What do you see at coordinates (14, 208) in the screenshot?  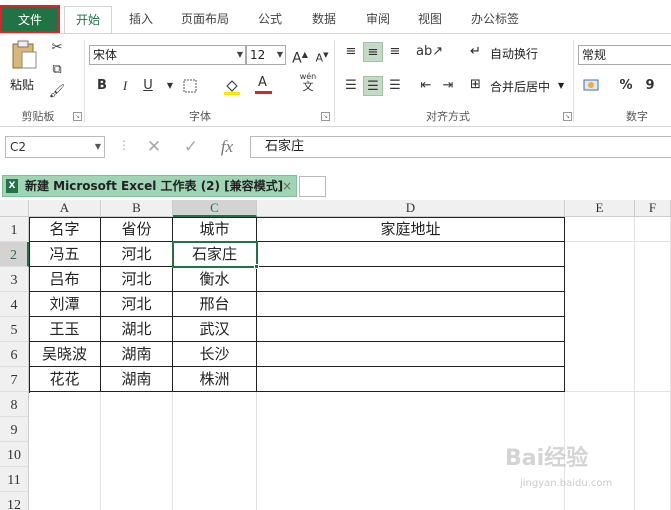 I see `select-all-corner` at bounding box center [14, 208].